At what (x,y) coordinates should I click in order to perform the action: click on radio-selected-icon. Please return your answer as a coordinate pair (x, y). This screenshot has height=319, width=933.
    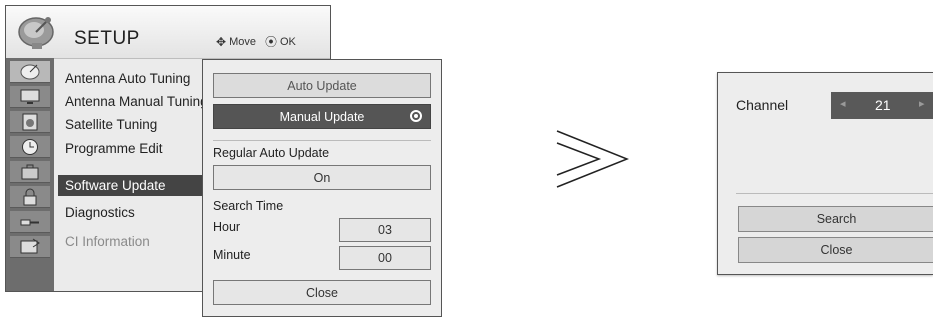
    Looking at the image, I should click on (416, 116).